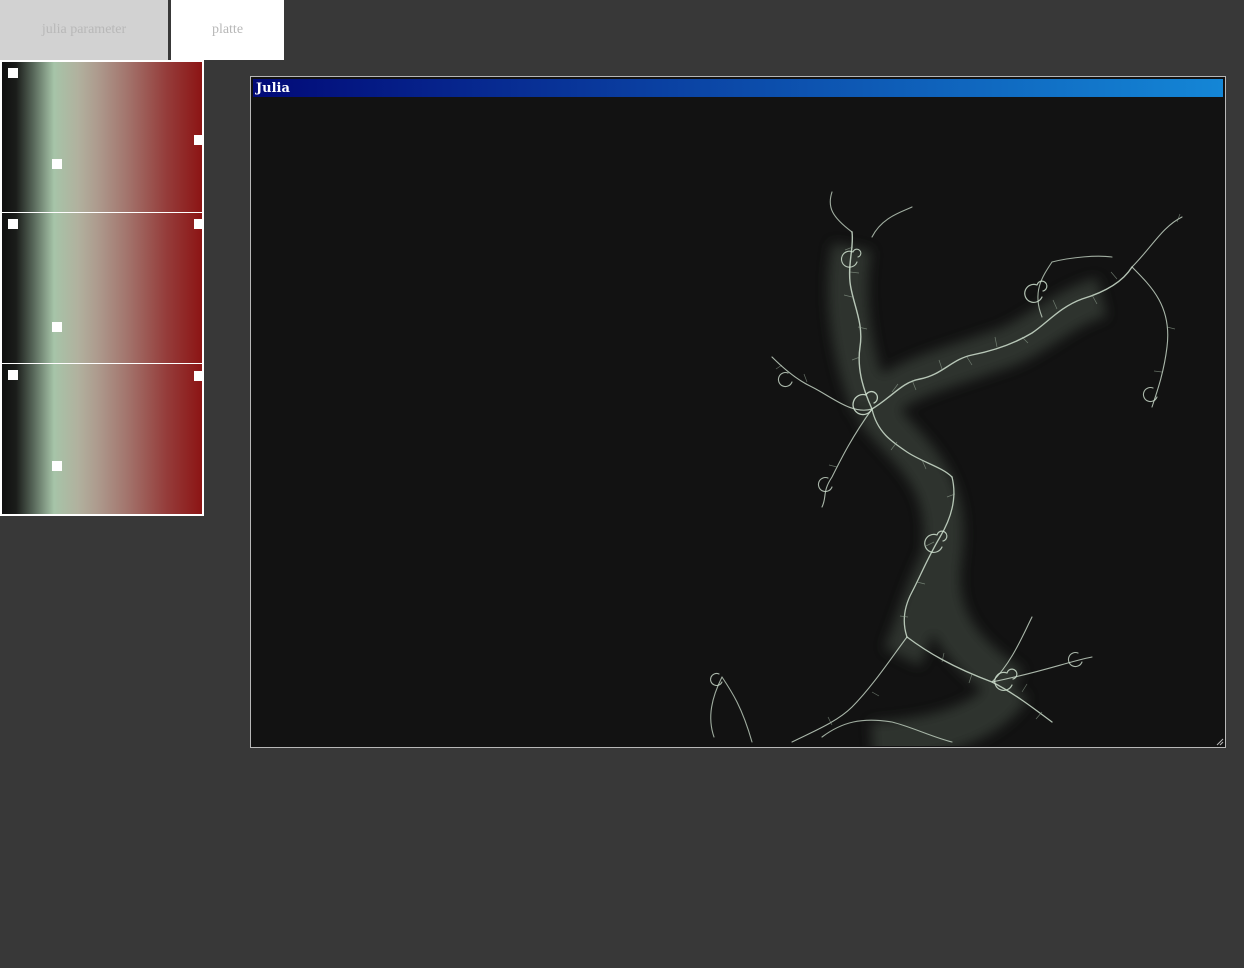 The height and width of the screenshot is (968, 1244). I want to click on tab-julia-parameter: julia parameter, so click(84, 30).